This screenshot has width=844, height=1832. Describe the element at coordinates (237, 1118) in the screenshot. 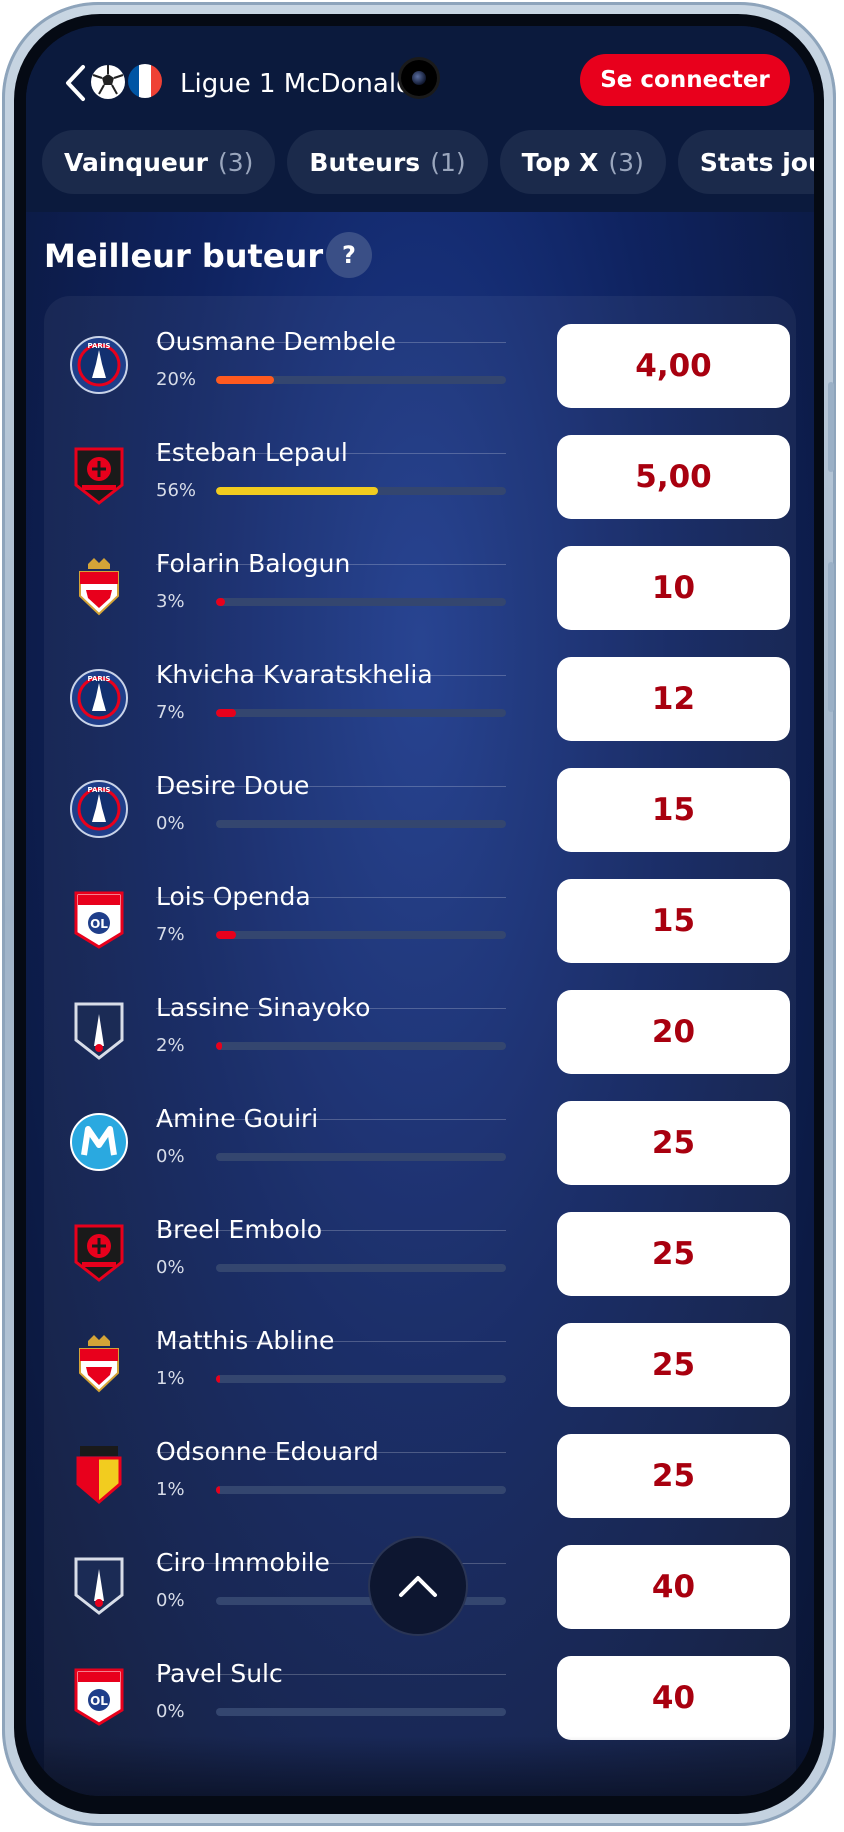

I see `player-name: Amine Gouiri` at that location.